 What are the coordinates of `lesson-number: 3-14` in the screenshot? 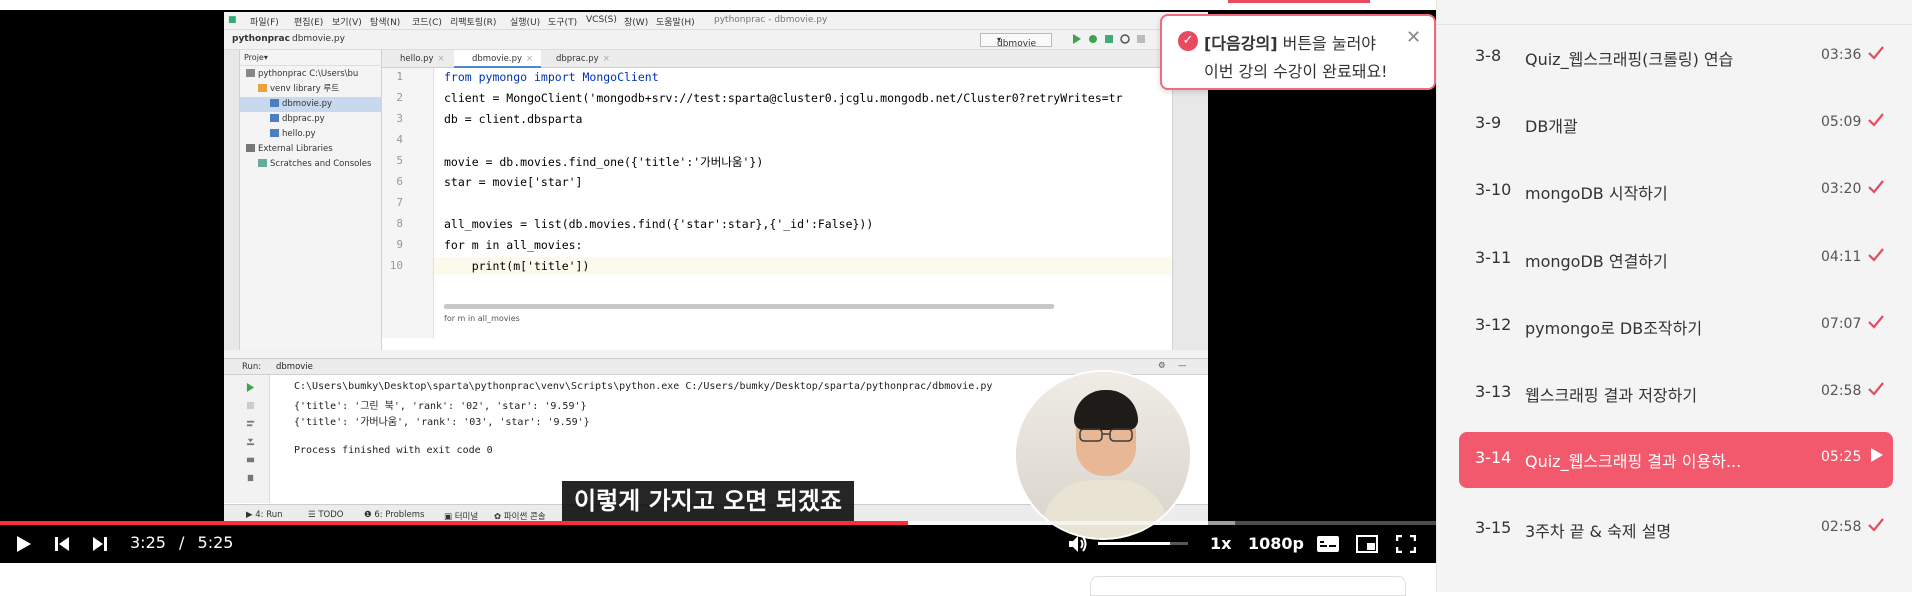 It's located at (1493, 457).